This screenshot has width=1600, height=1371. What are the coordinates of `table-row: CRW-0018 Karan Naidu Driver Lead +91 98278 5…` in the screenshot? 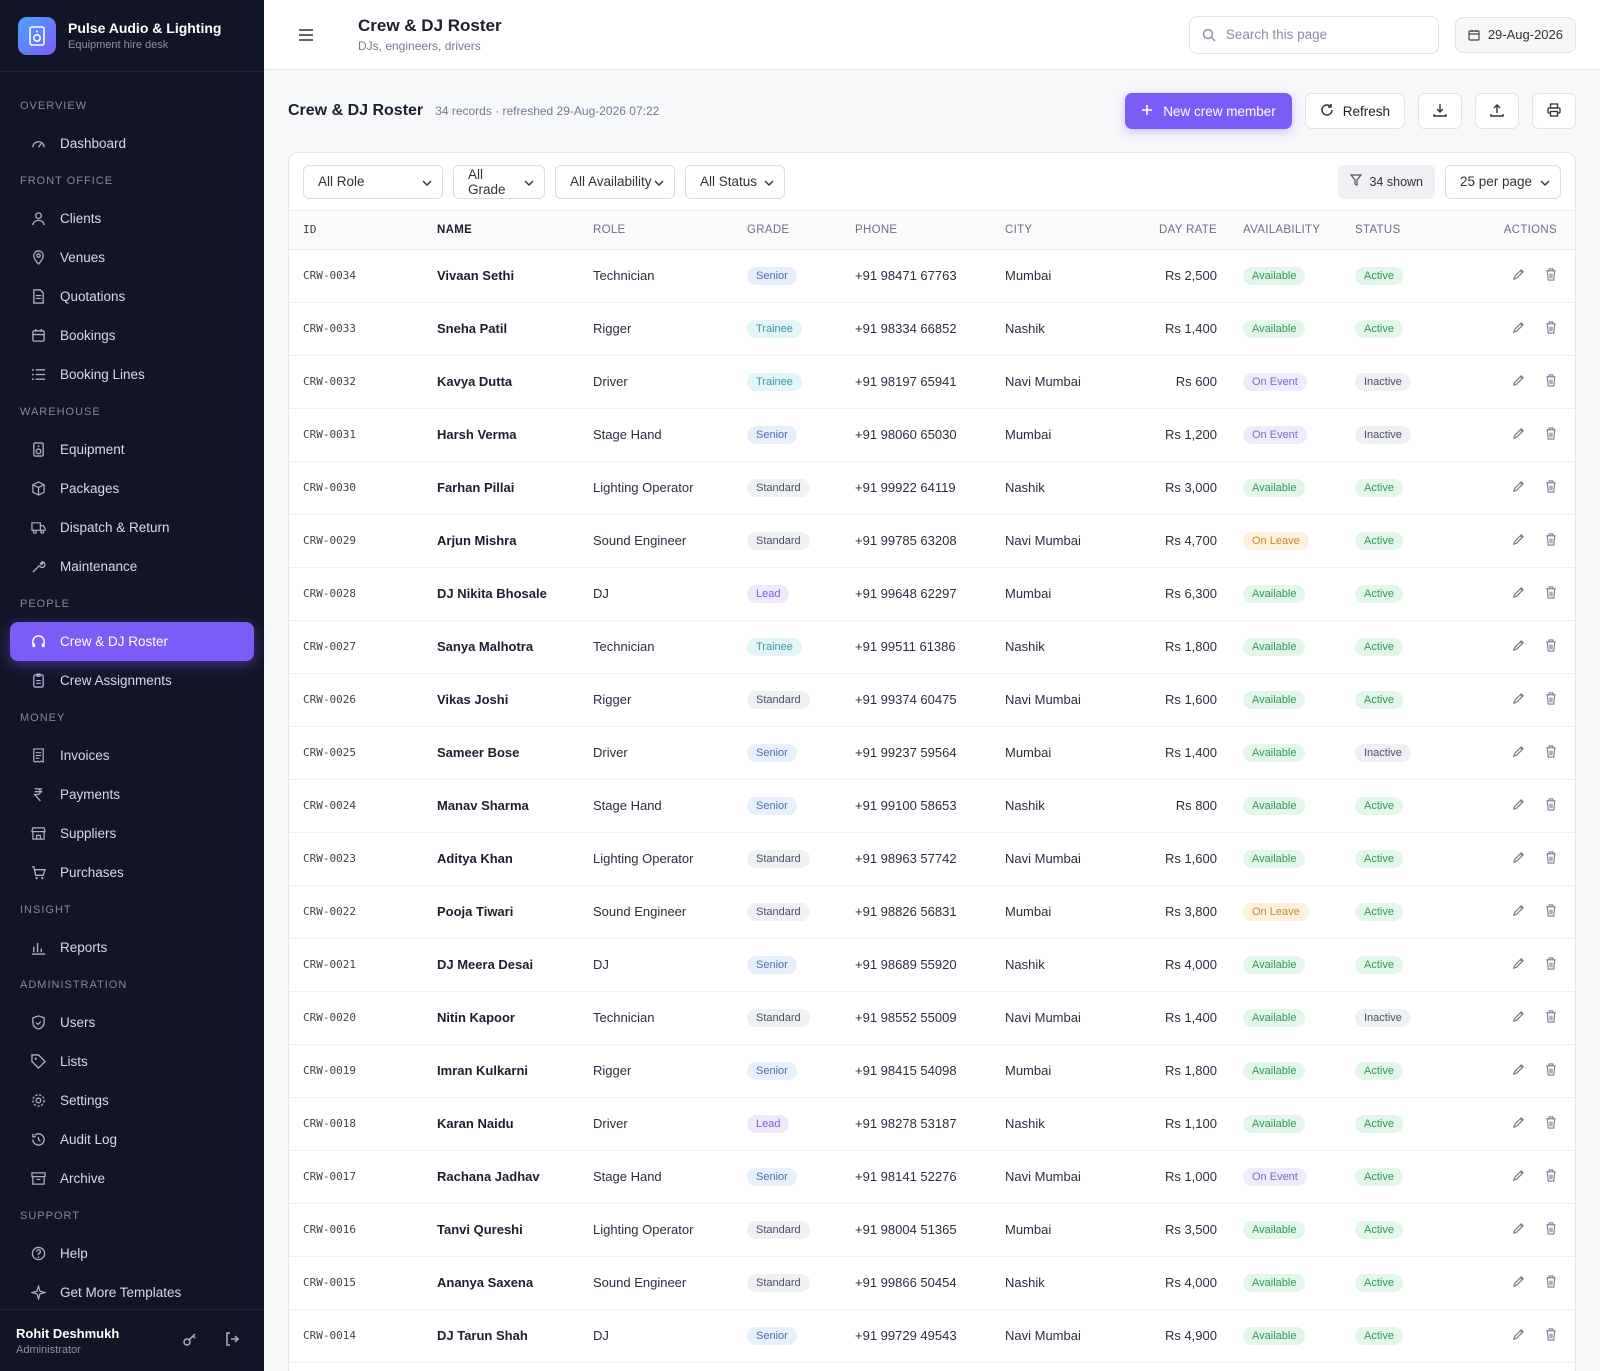 It's located at (932, 1124).